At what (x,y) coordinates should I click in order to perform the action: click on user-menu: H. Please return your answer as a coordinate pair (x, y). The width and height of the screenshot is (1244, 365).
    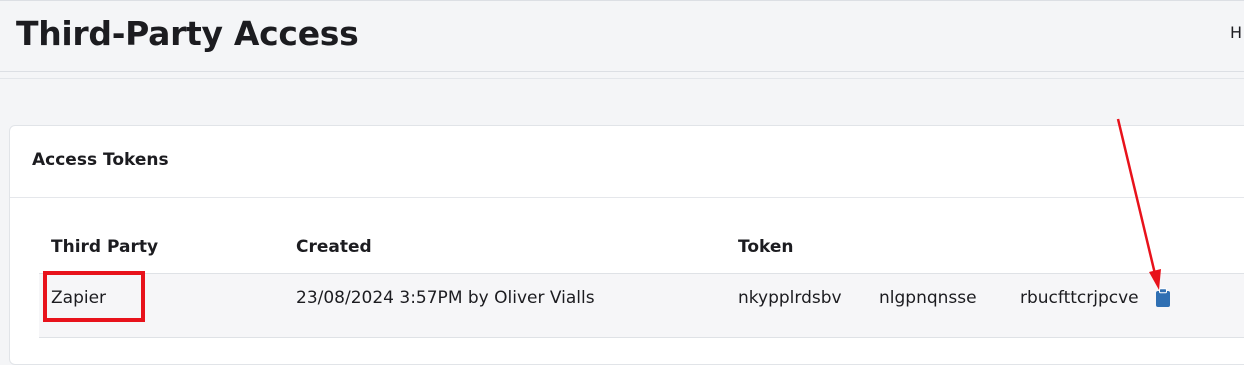
    Looking at the image, I should click on (1236, 32).